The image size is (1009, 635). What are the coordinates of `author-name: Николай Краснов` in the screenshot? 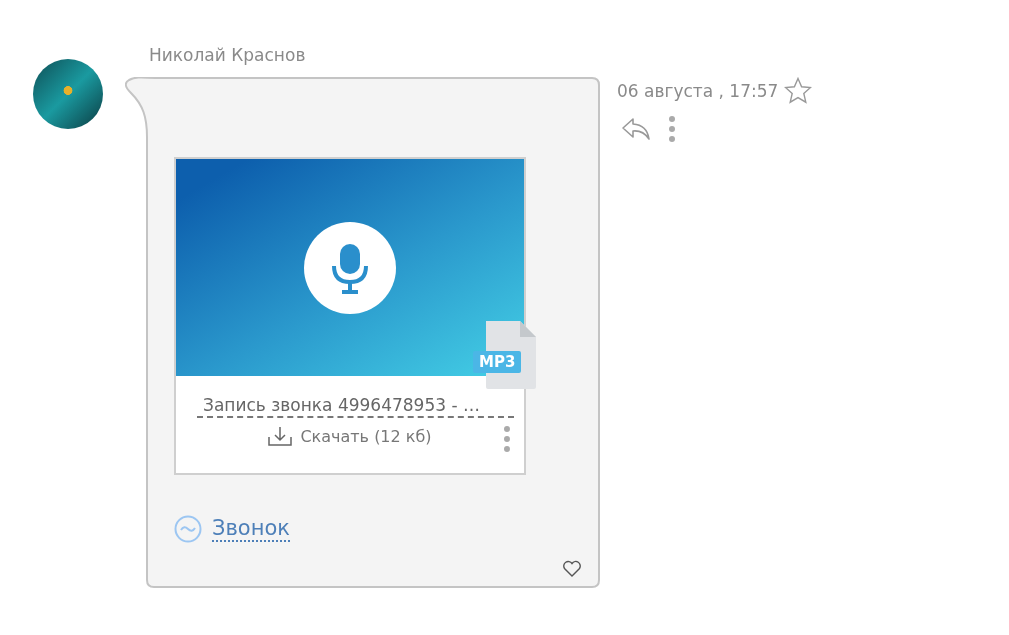 It's located at (228, 55).